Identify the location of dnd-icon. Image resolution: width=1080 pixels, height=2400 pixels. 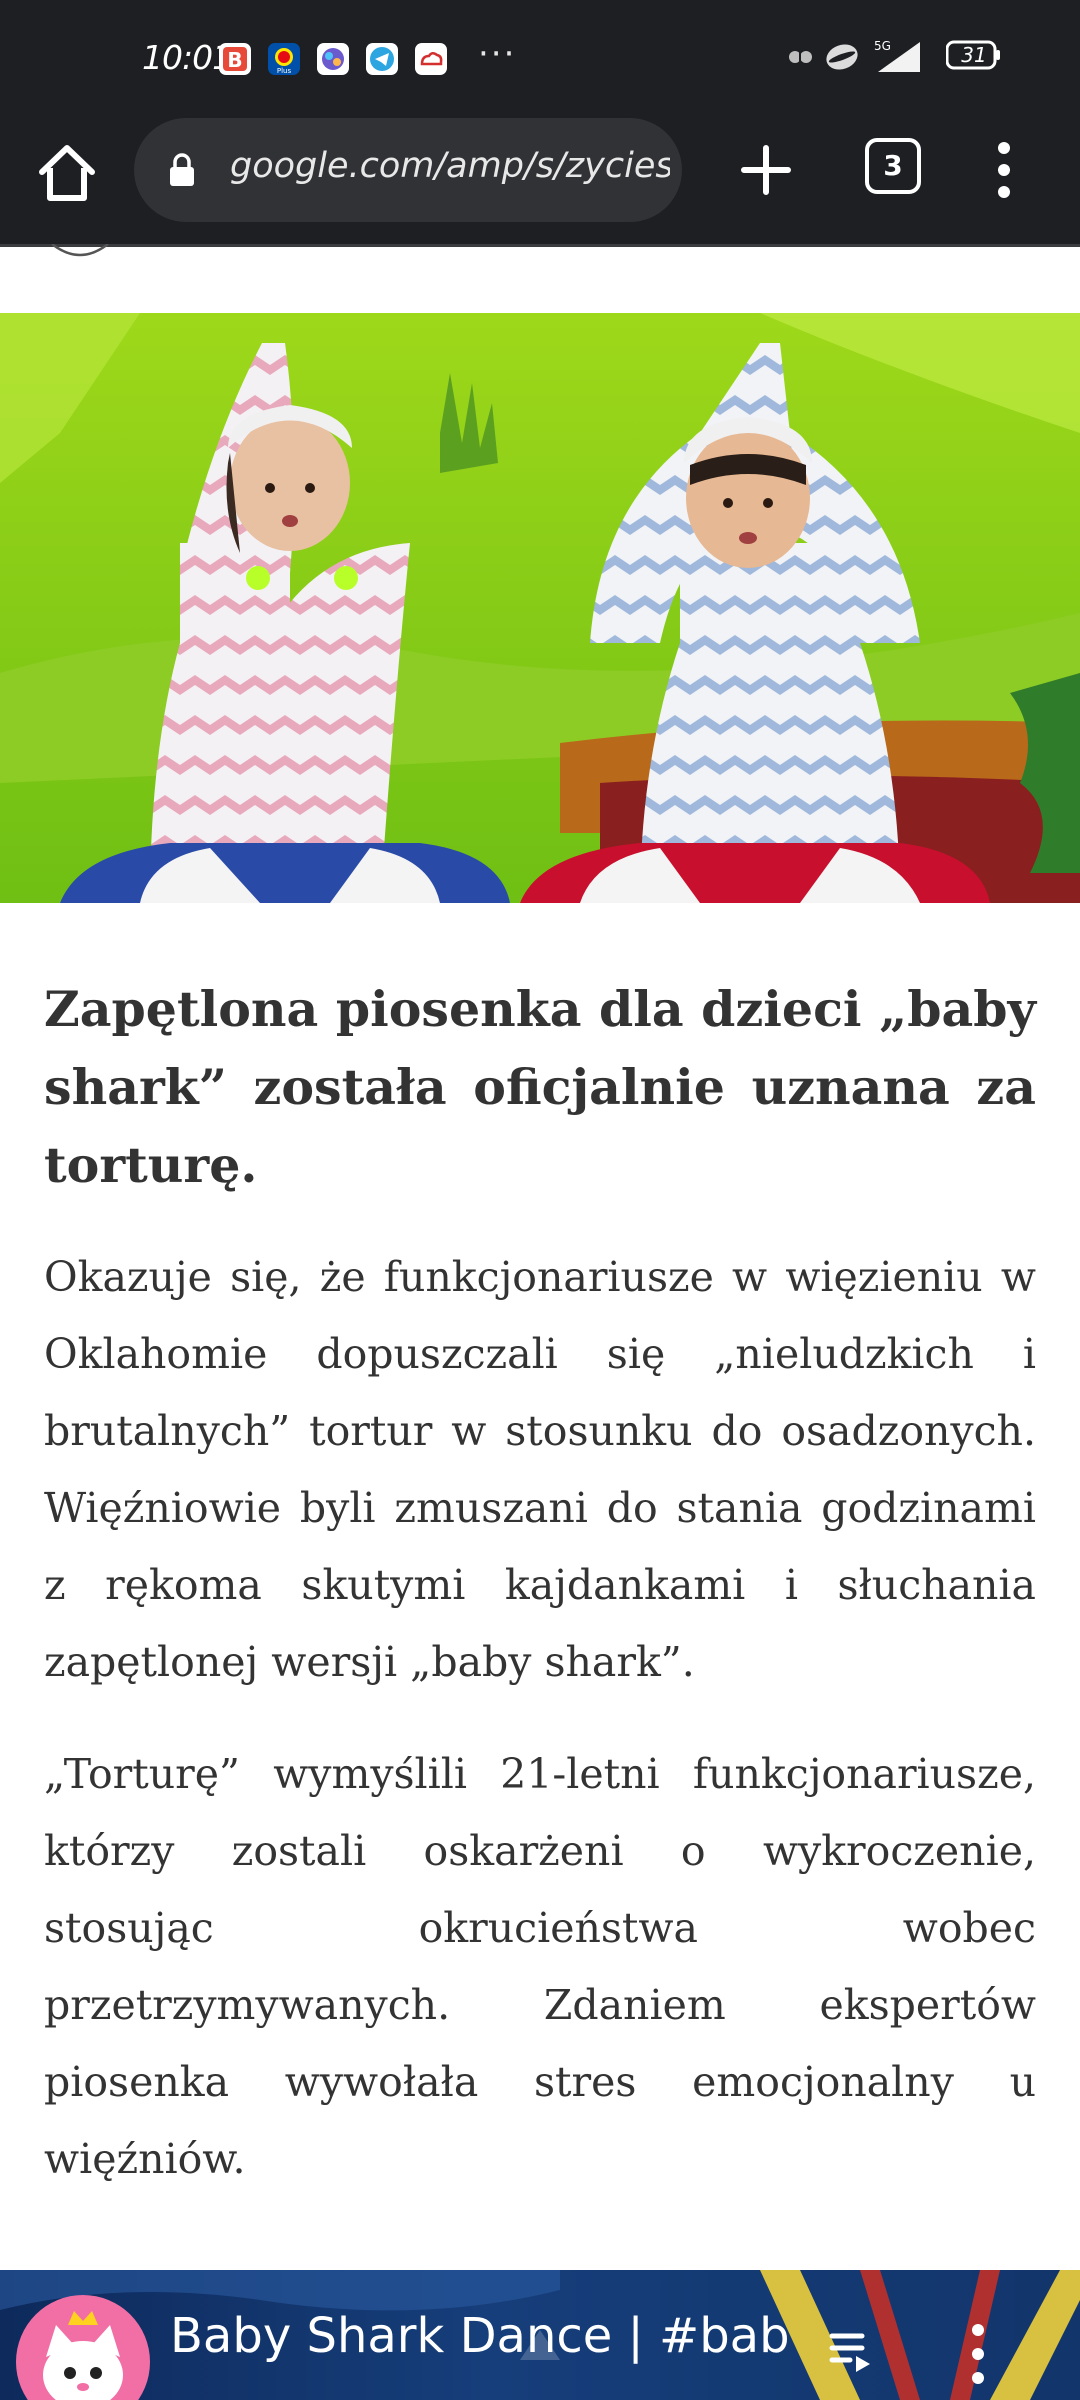
(842, 59).